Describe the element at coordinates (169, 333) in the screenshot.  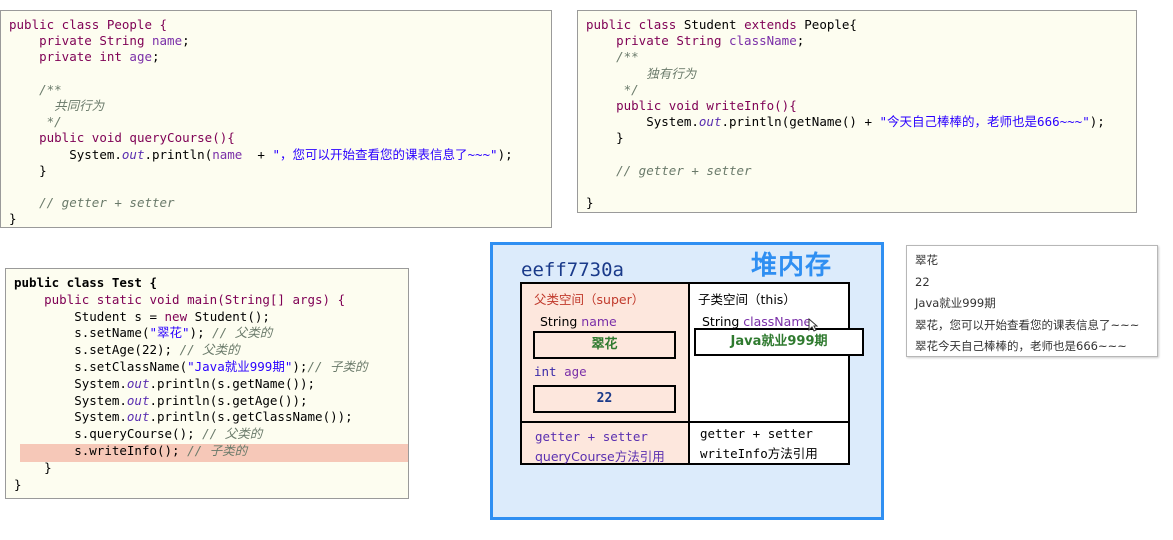
I see `string-literal: "翠花"` at that location.